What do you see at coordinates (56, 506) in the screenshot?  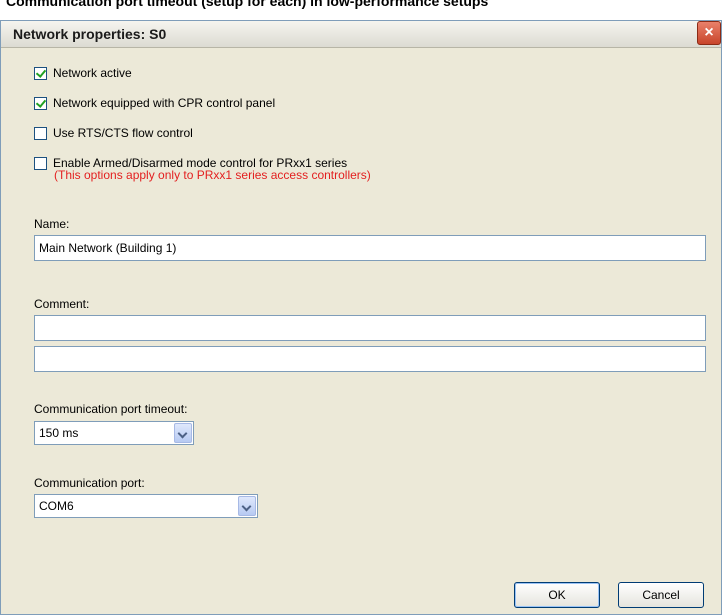 I see `port-value: COM6` at bounding box center [56, 506].